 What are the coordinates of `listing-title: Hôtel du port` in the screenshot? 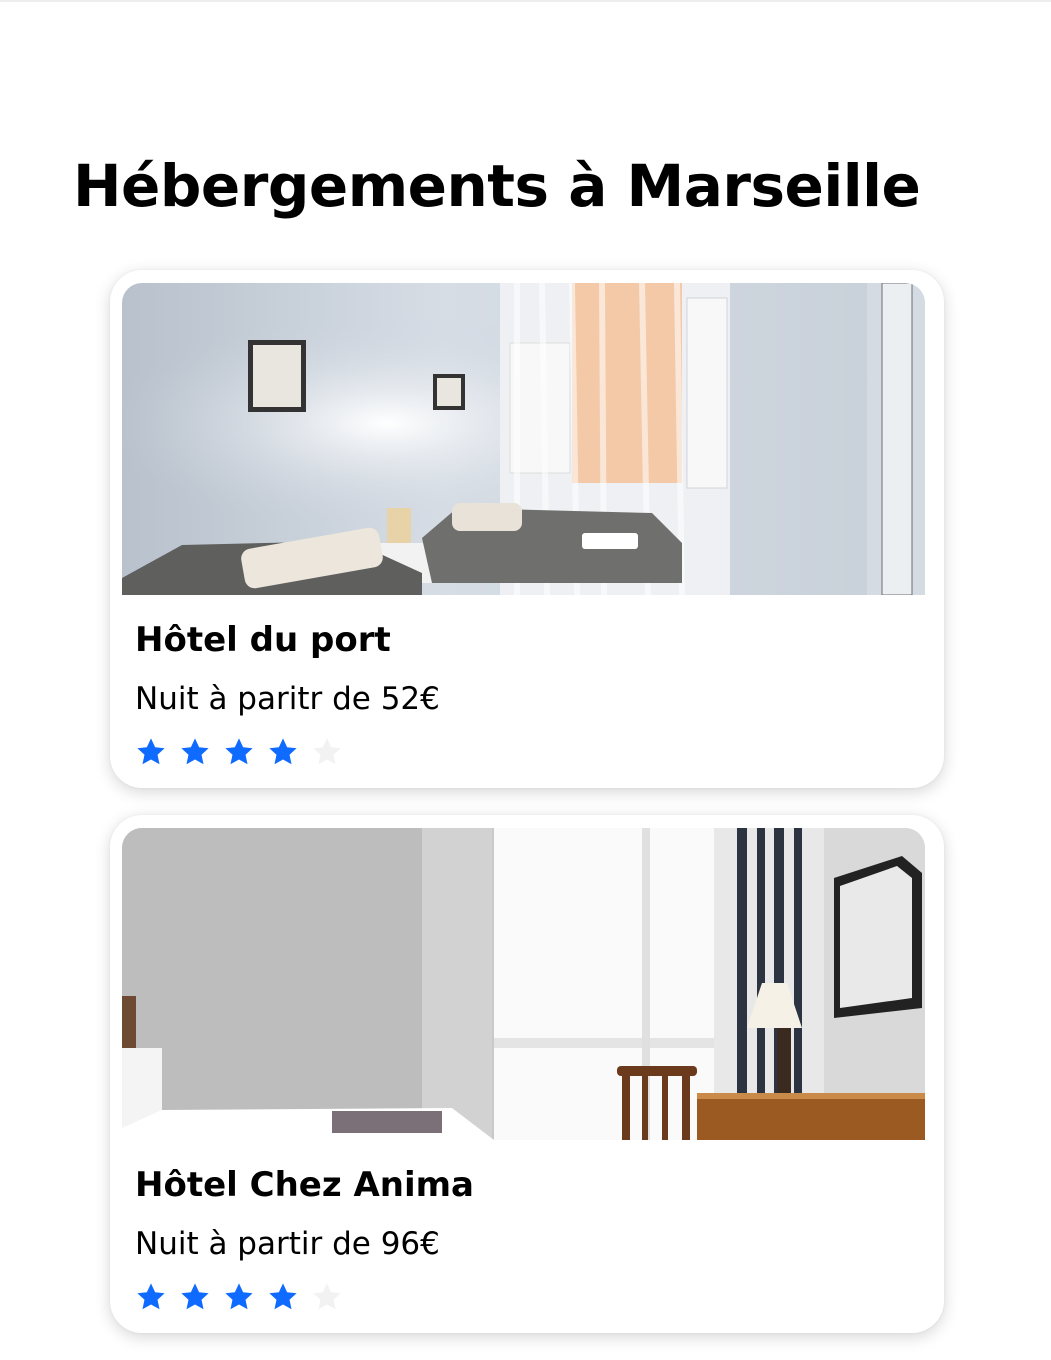 It's located at (263, 640).